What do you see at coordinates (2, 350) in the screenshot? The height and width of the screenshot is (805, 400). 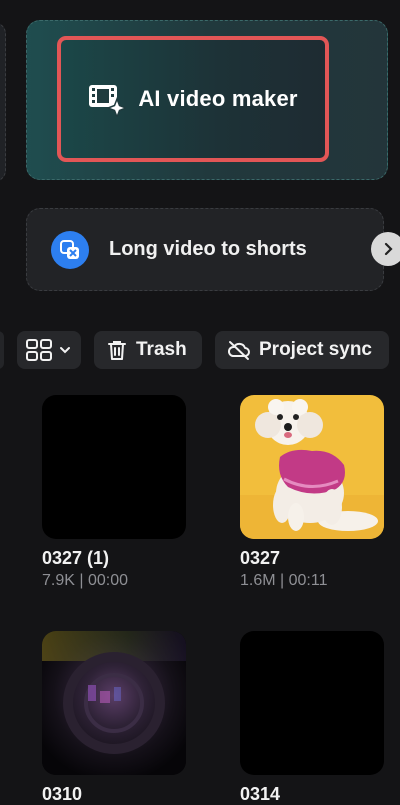 I see `toolbar-partial-button` at bounding box center [2, 350].